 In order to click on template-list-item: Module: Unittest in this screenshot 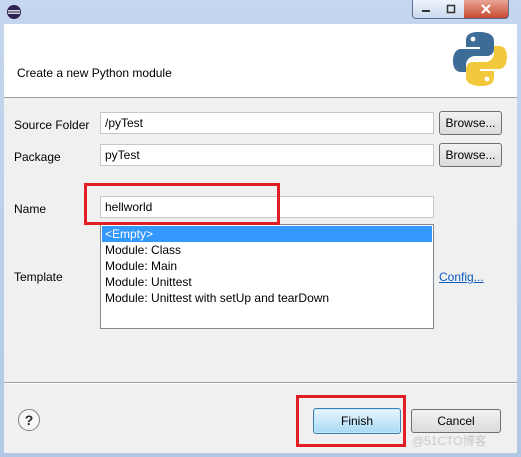, I will do `click(267, 282)`.